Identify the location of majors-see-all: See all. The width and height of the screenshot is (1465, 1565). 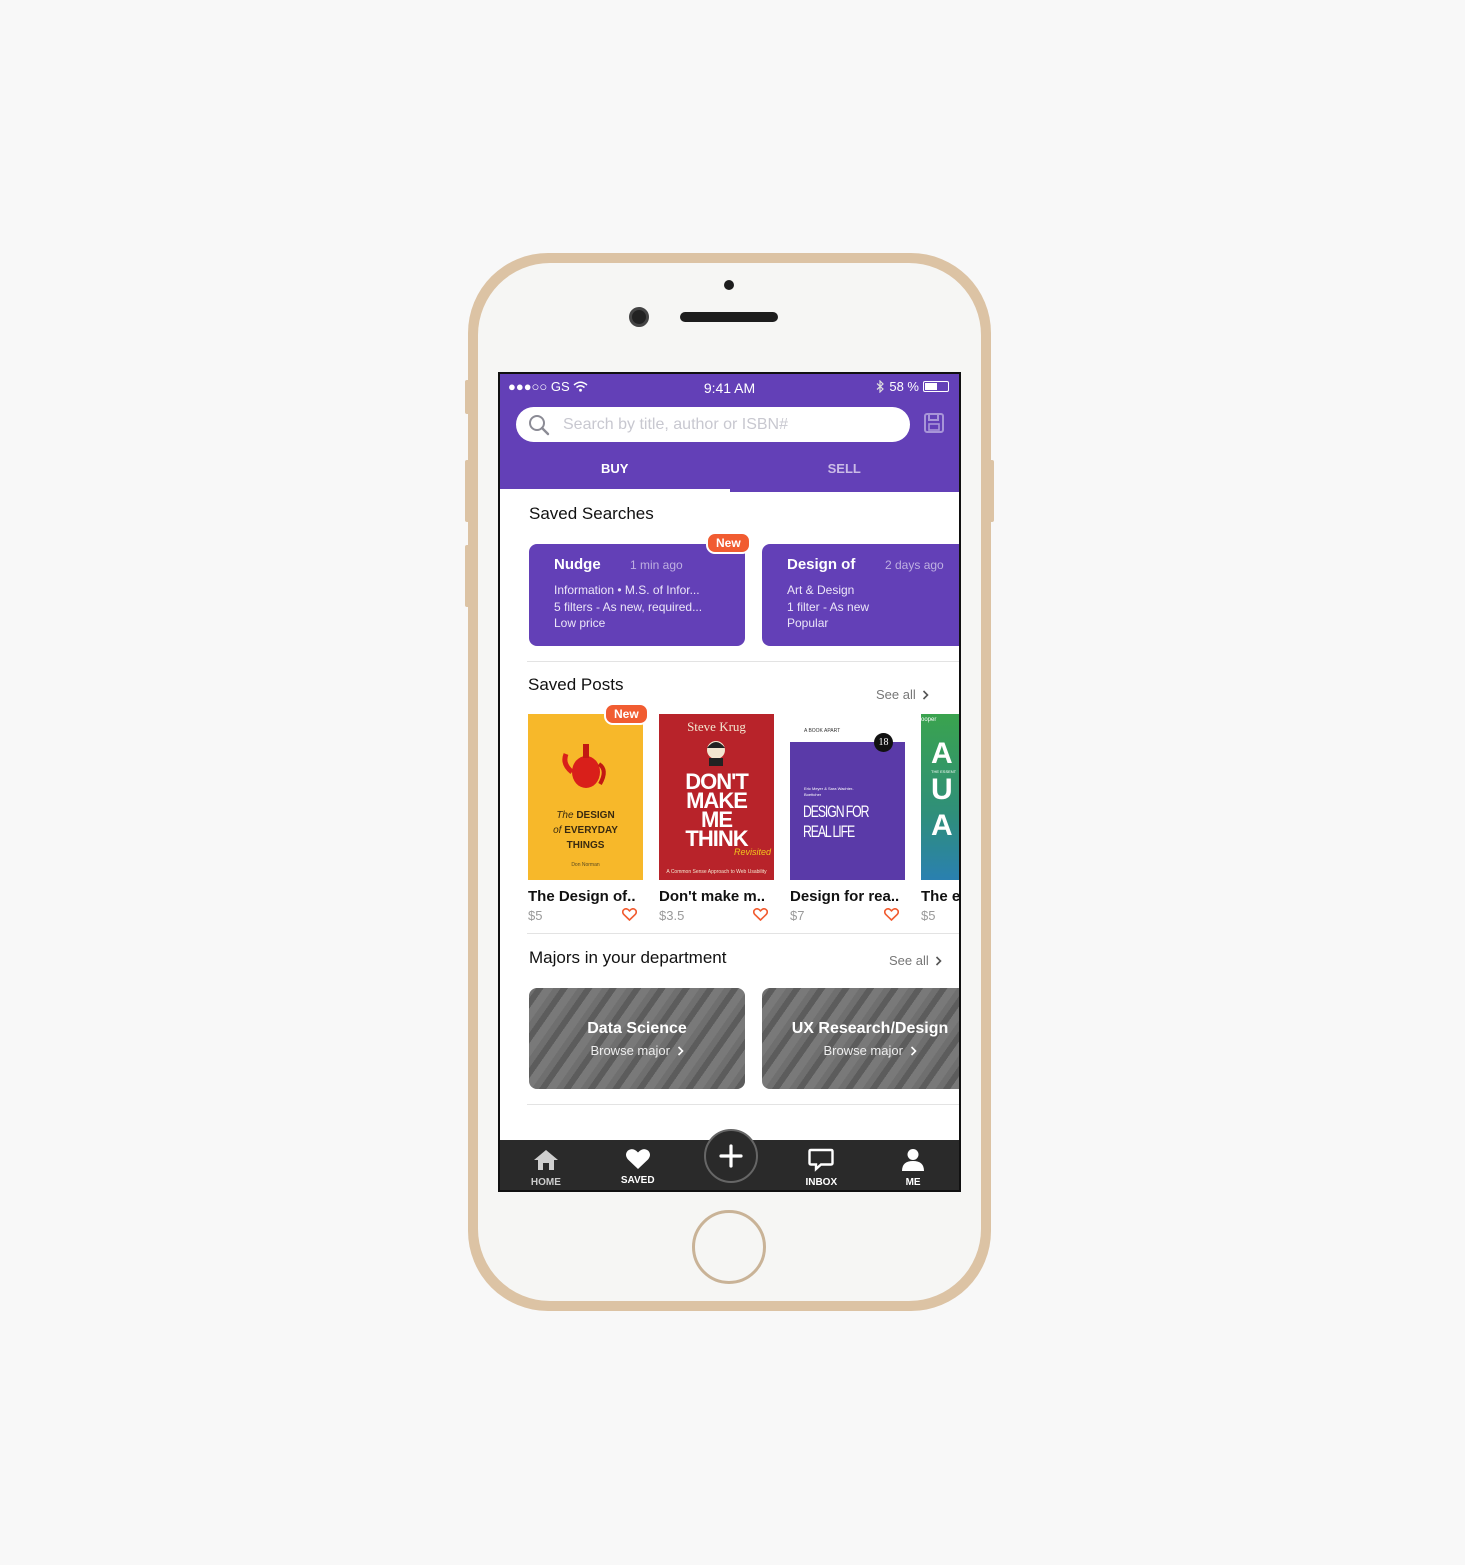
(915, 960).